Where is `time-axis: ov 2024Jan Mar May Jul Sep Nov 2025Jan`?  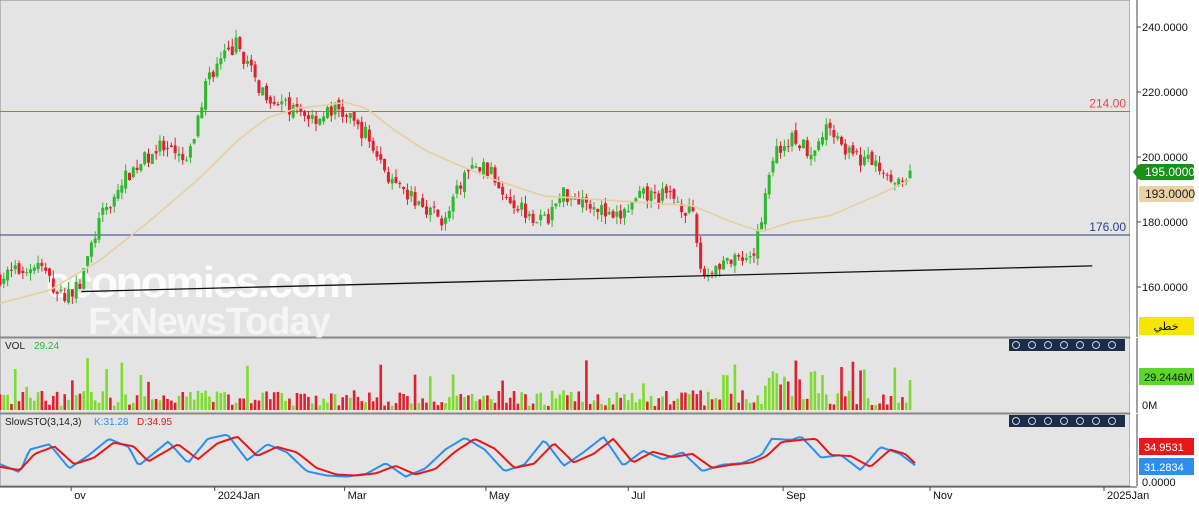
time-axis: ov 2024Jan Mar May Jul Sep Nov 2025Jan is located at coordinates (599, 494).